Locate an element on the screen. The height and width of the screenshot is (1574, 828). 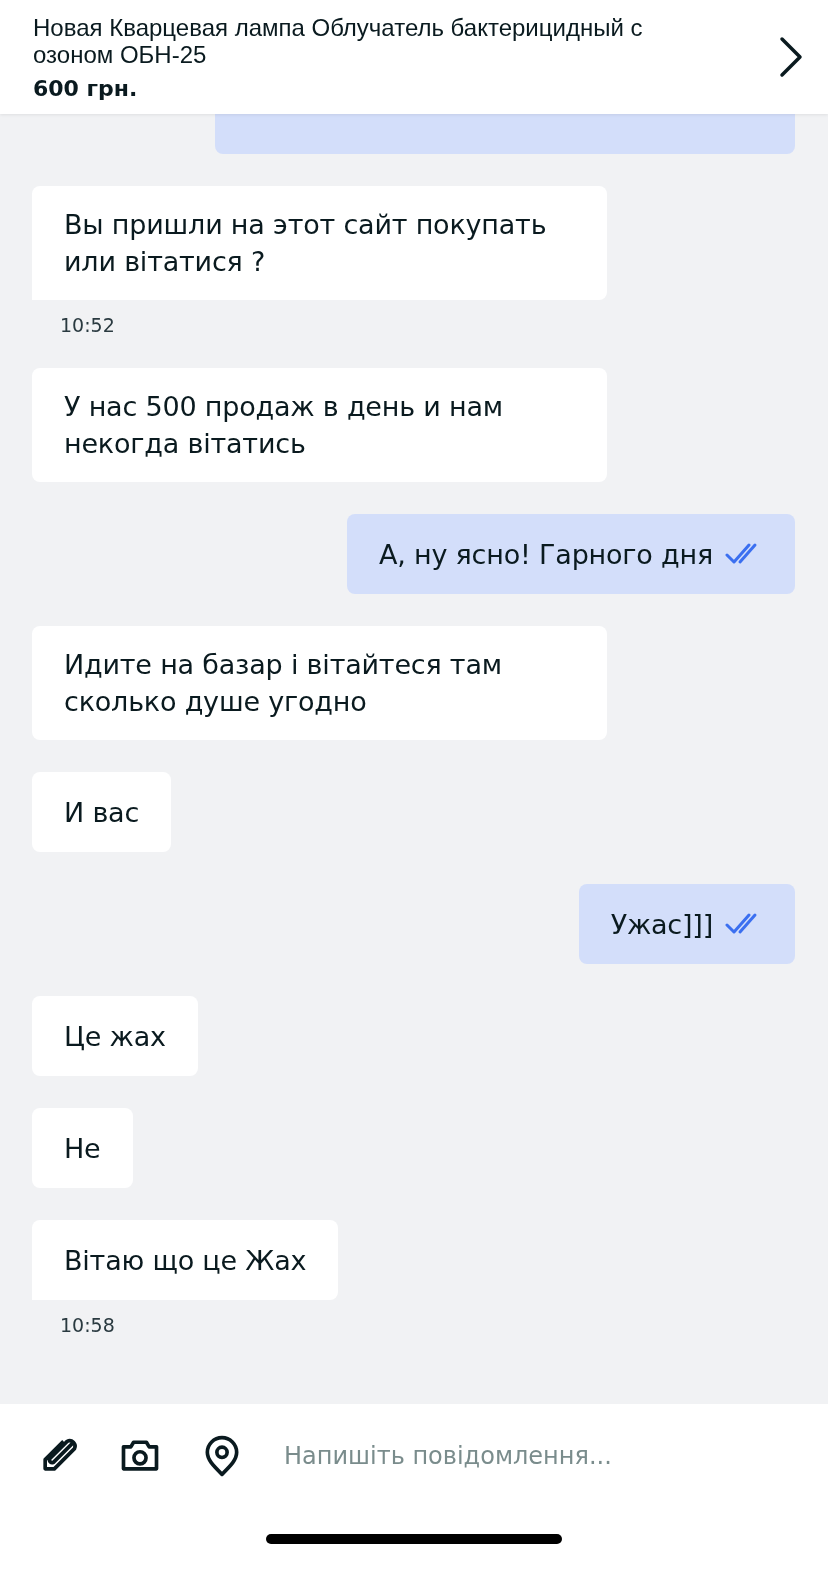
listing-title: Новая Кварцевая лампа Облучатель бактерицидный с озоном ОБН-25 is located at coordinates (338, 40).